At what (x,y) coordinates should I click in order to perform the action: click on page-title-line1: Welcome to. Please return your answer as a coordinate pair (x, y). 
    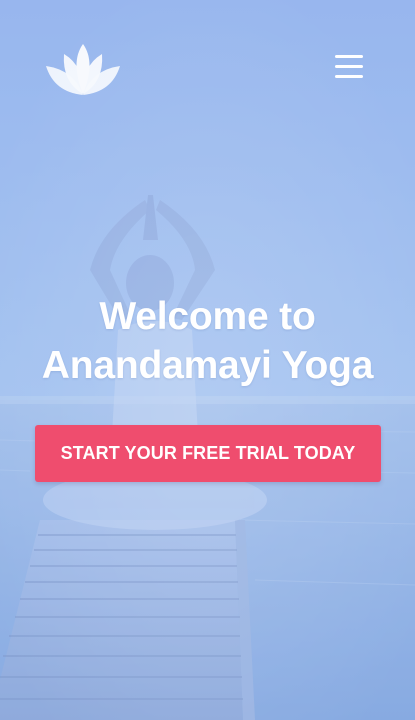
    Looking at the image, I should click on (207, 316).